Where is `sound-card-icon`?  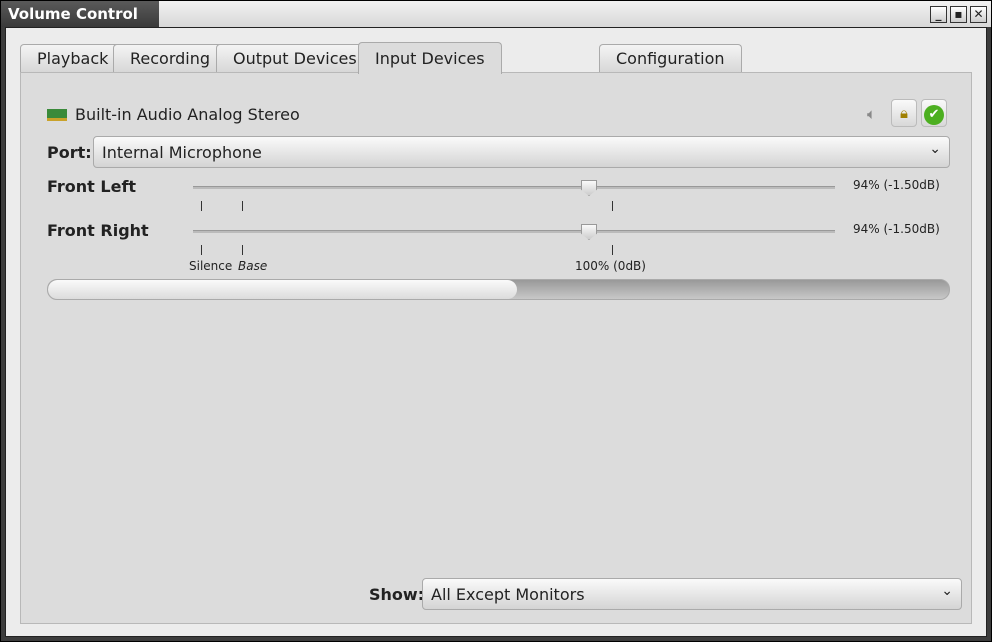 sound-card-icon is located at coordinates (57, 115).